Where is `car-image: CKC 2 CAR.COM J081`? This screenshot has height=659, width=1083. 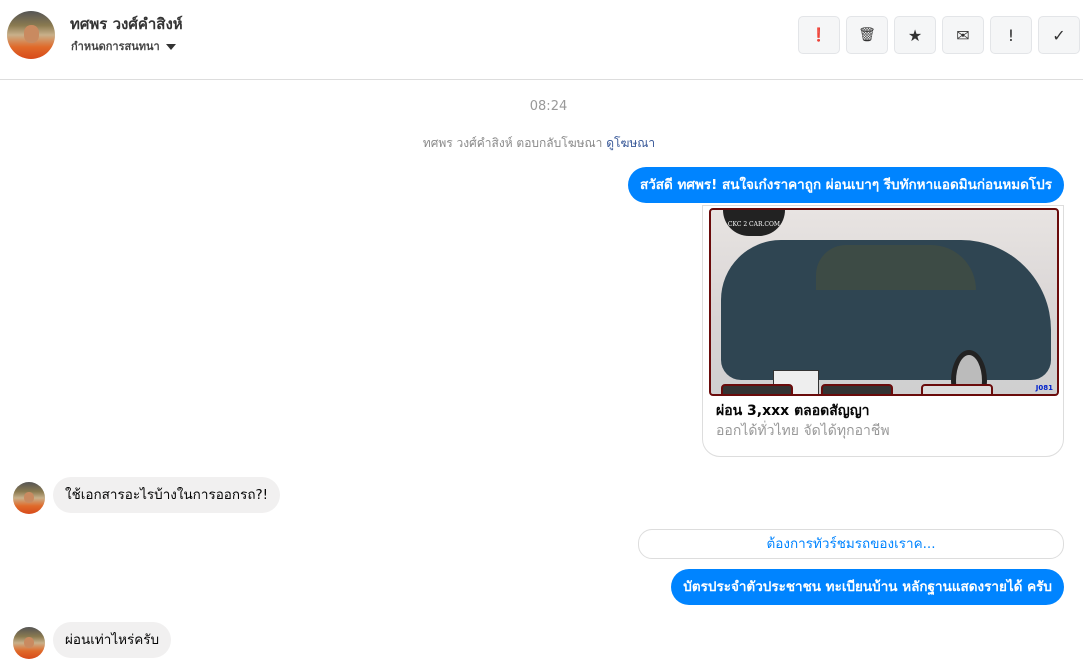 car-image: CKC 2 CAR.COM J081 is located at coordinates (884, 302).